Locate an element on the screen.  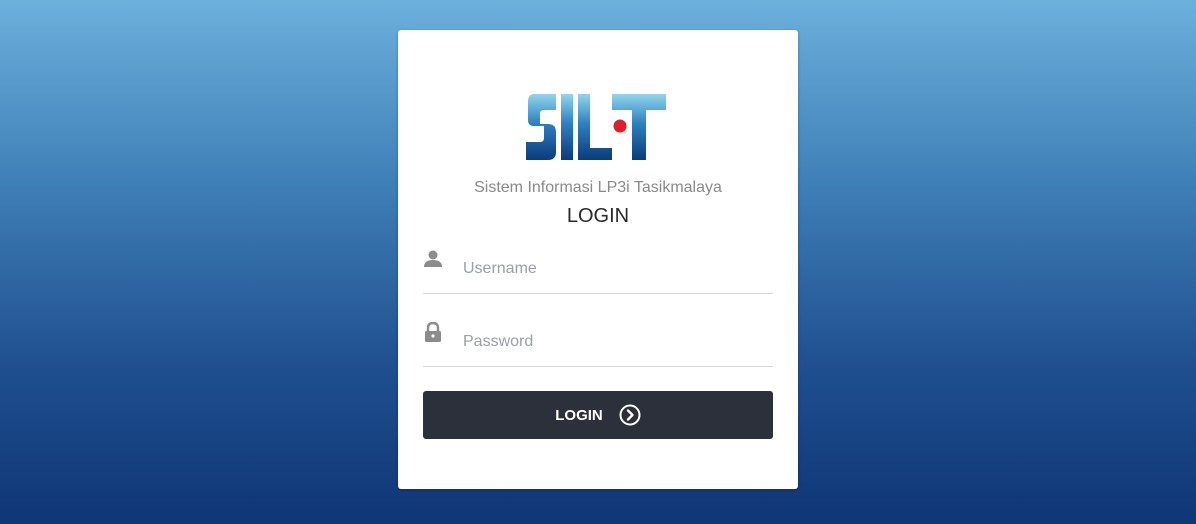
username-input is located at coordinates (613, 269).